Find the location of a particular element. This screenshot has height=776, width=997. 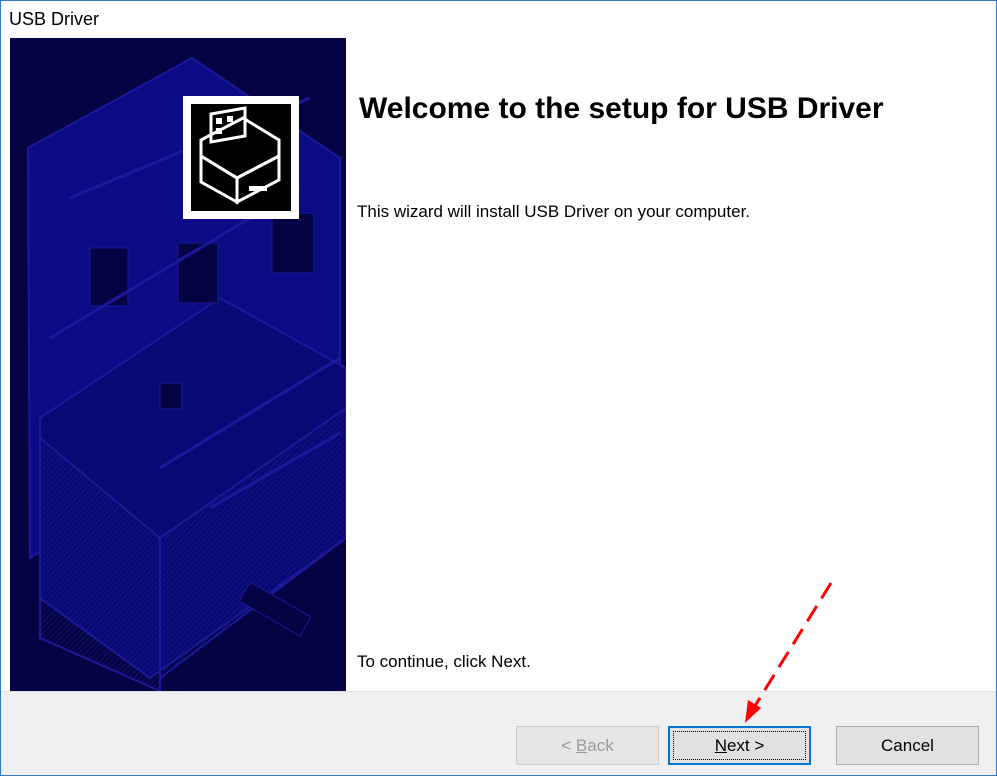

next-button: Next > is located at coordinates (739, 745).